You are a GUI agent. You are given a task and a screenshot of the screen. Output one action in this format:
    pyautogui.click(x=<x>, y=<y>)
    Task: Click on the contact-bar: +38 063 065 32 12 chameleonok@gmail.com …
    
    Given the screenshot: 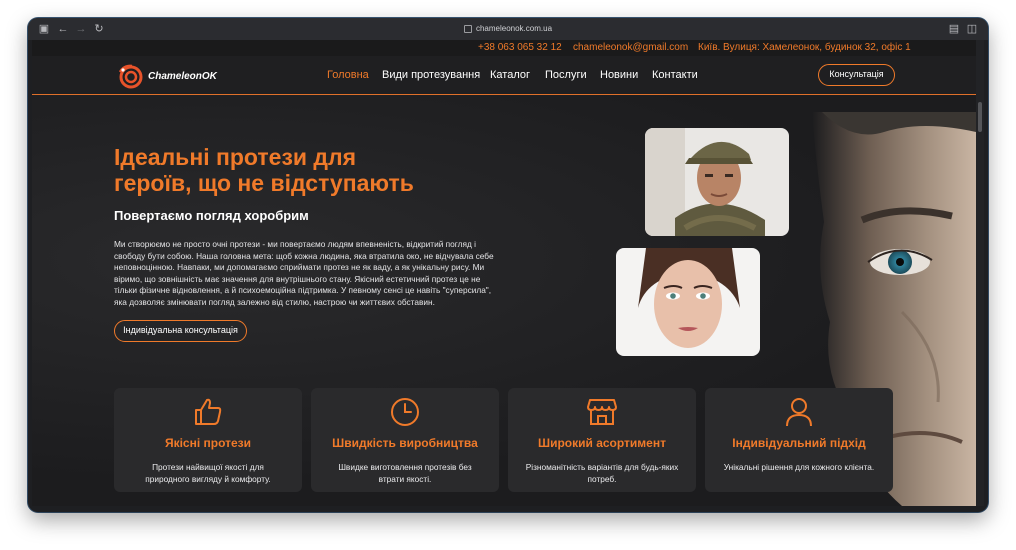 What is the action you would take?
    pyautogui.click(x=504, y=48)
    